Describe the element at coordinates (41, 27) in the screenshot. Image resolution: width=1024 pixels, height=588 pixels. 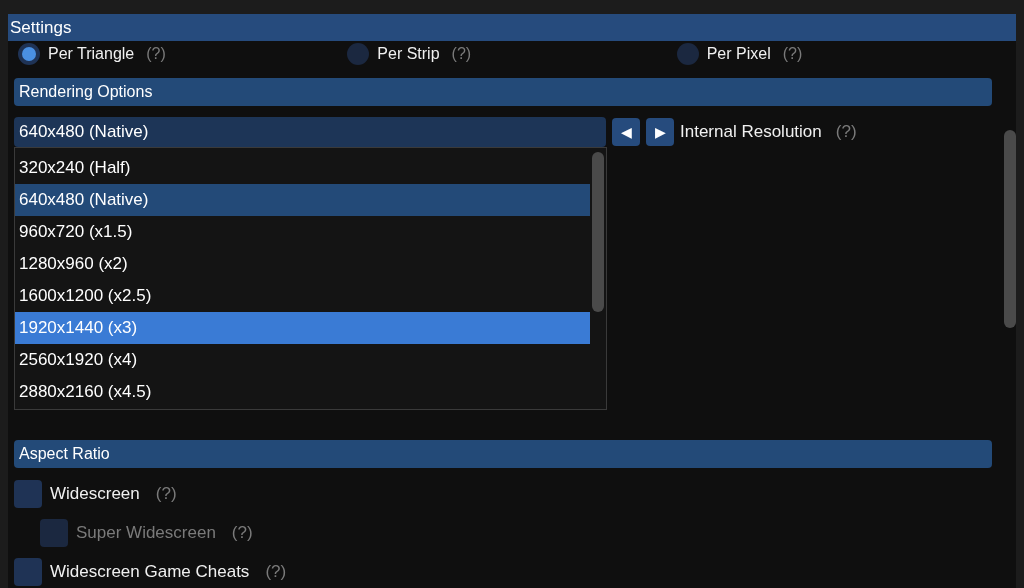
I see `window-title: Settings` at that location.